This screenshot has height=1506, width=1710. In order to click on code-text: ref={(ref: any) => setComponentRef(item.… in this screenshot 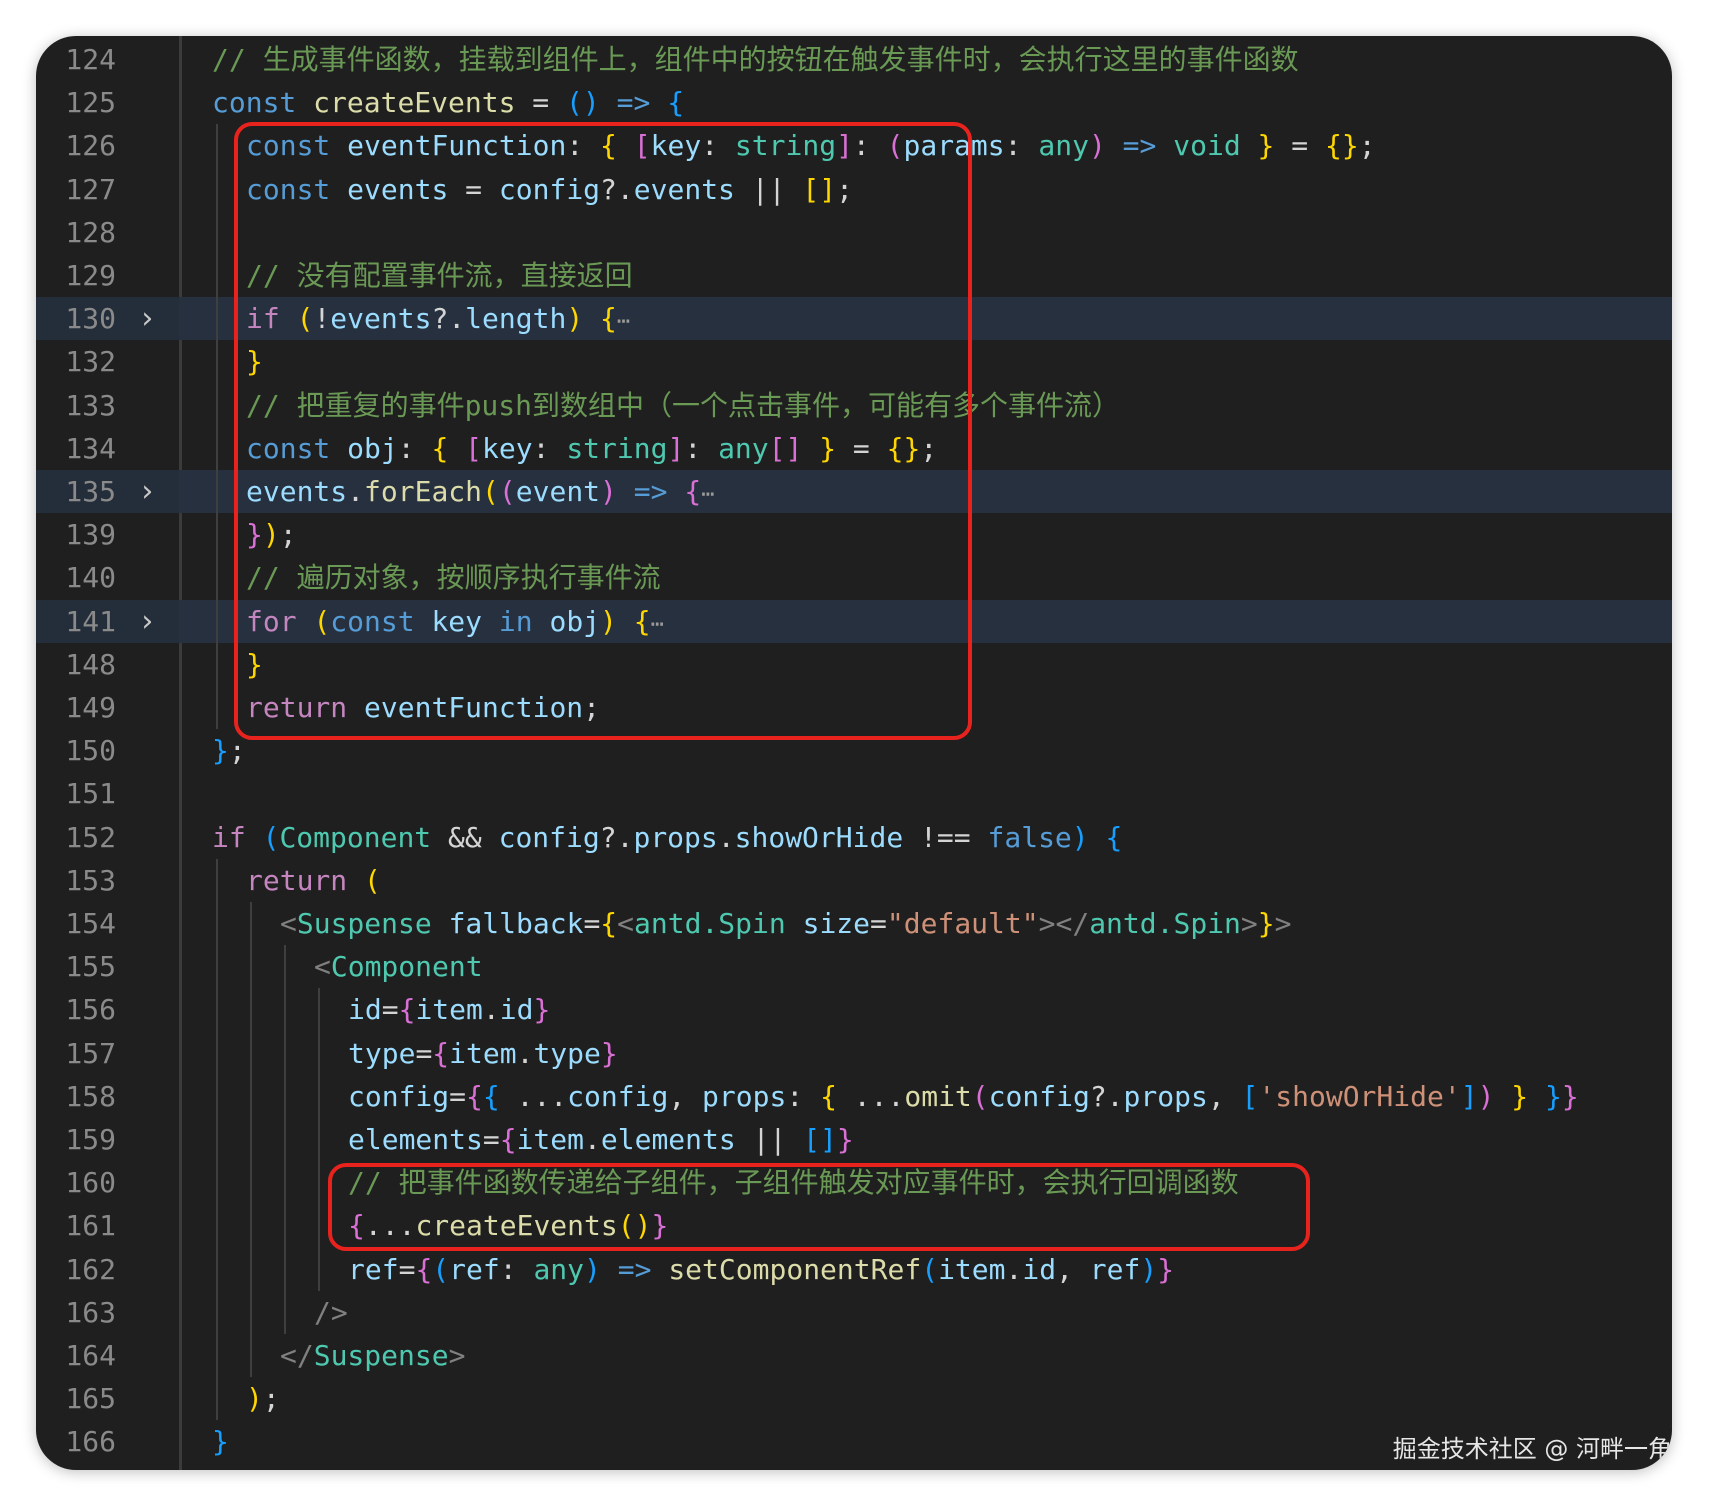, I will do `click(761, 1269)`.